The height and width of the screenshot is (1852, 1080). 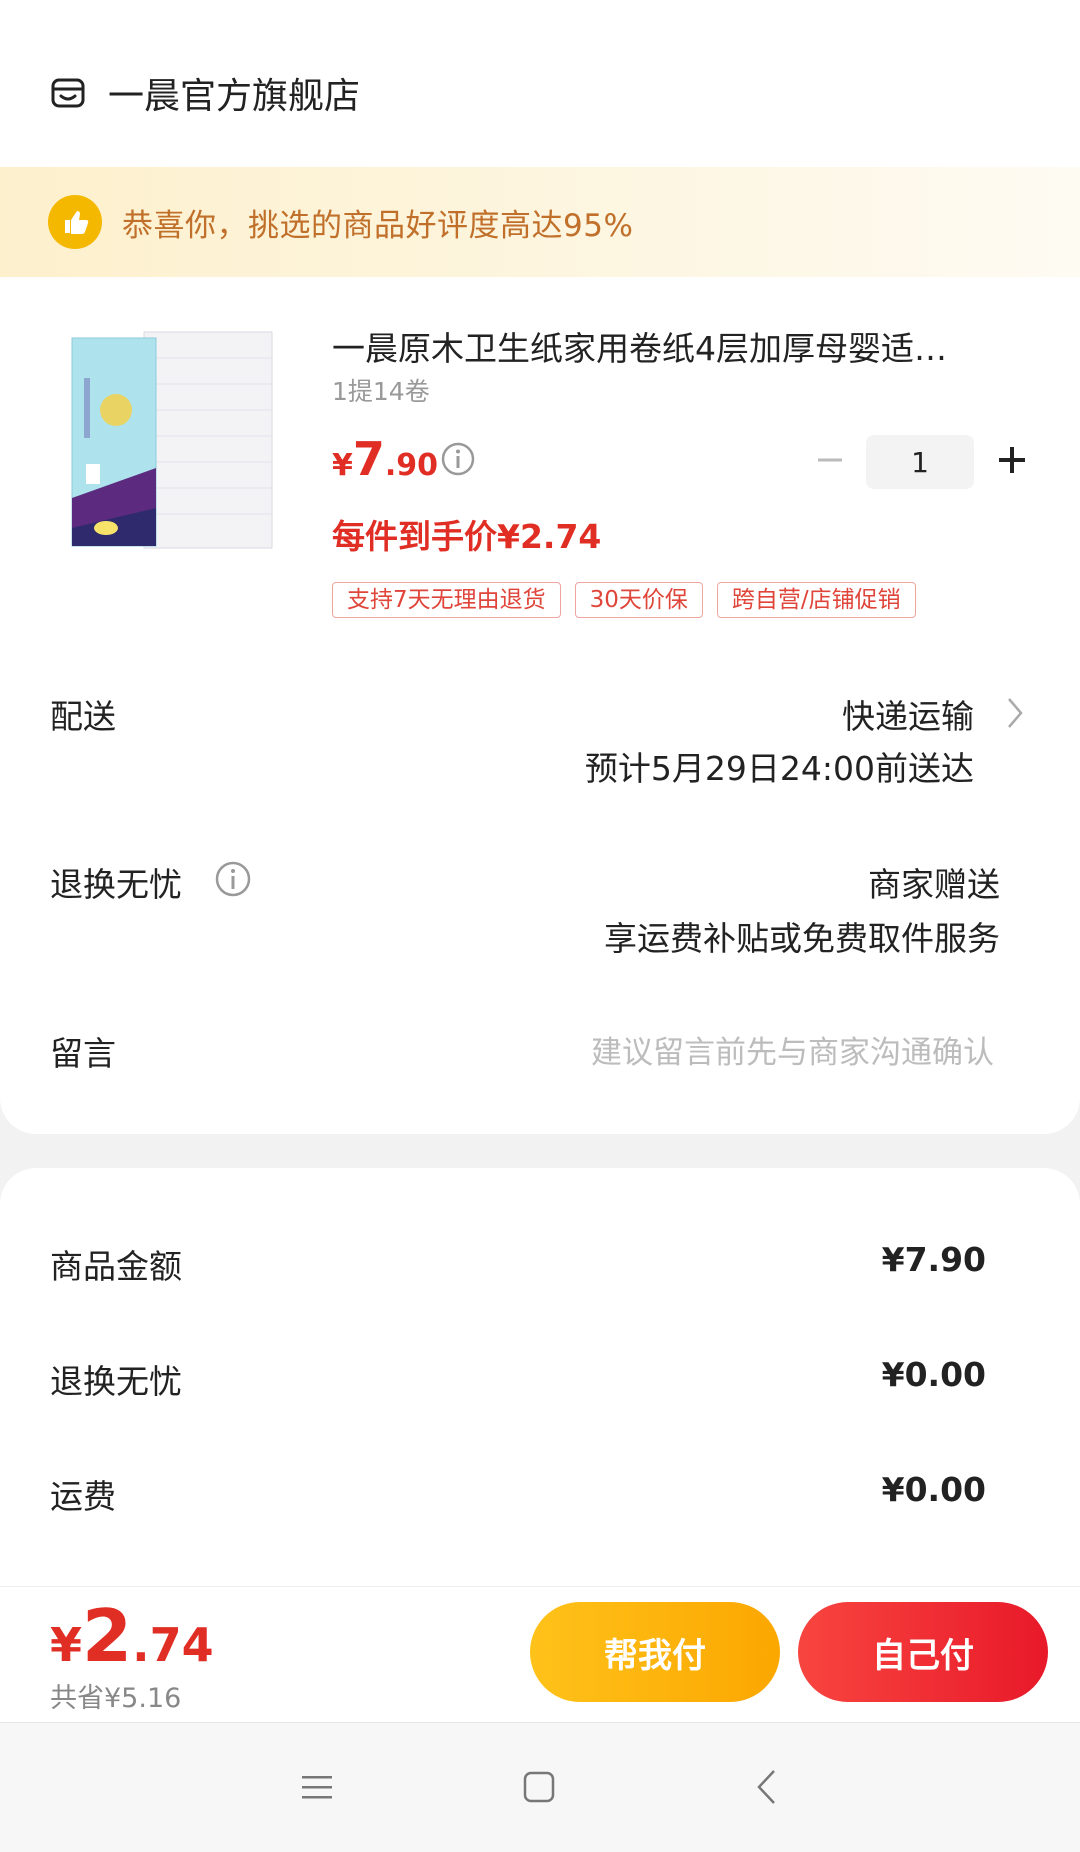 I want to click on help-me-pay-button: 帮我付, so click(x=655, y=1652).